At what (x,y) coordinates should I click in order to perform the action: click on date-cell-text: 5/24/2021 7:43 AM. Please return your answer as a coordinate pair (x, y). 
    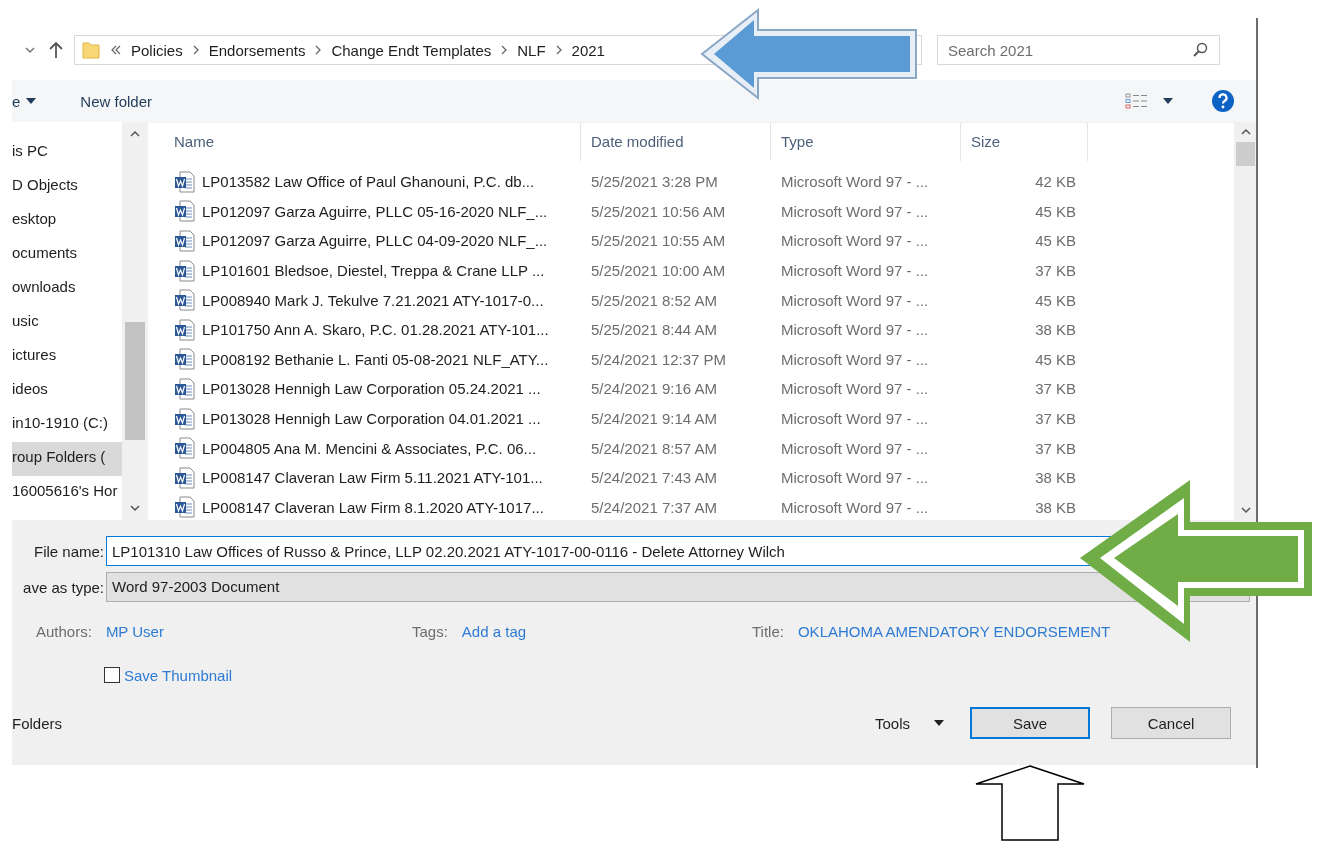
    Looking at the image, I should click on (654, 478).